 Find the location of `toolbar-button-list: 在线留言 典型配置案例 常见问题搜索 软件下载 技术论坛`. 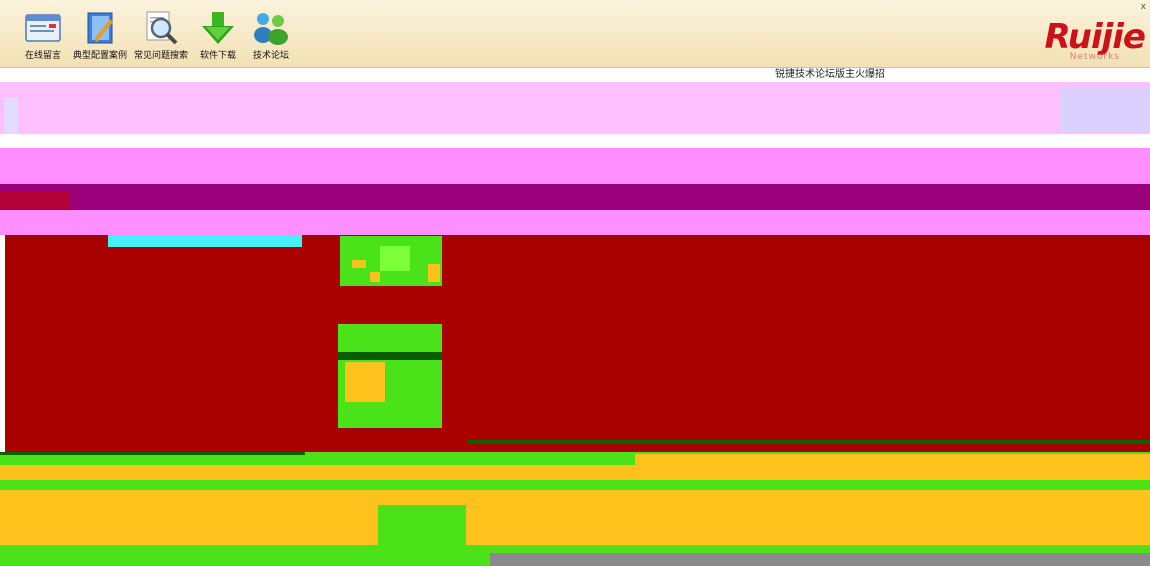

toolbar-button-list: 在线留言 典型配置案例 常见问题搜索 软件下载 技术论坛 is located at coordinates (160, 34).